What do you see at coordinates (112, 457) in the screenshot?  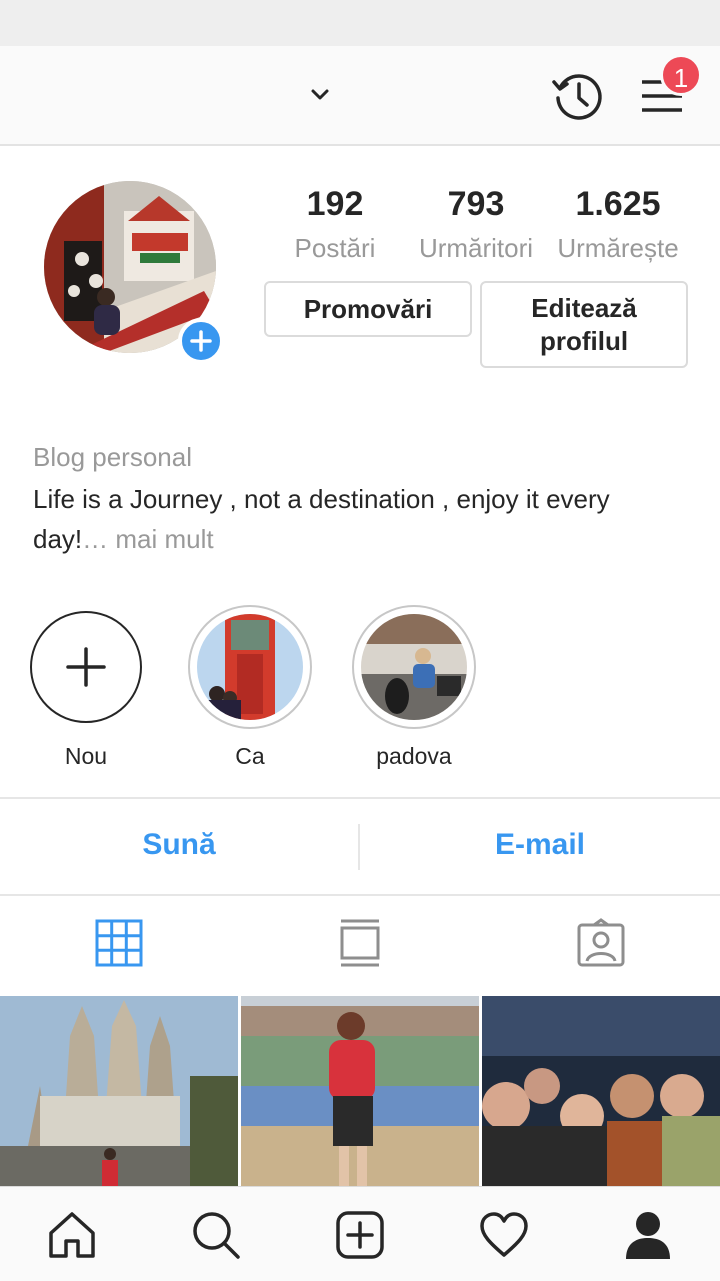 I see `profile-category: Blog personal` at bounding box center [112, 457].